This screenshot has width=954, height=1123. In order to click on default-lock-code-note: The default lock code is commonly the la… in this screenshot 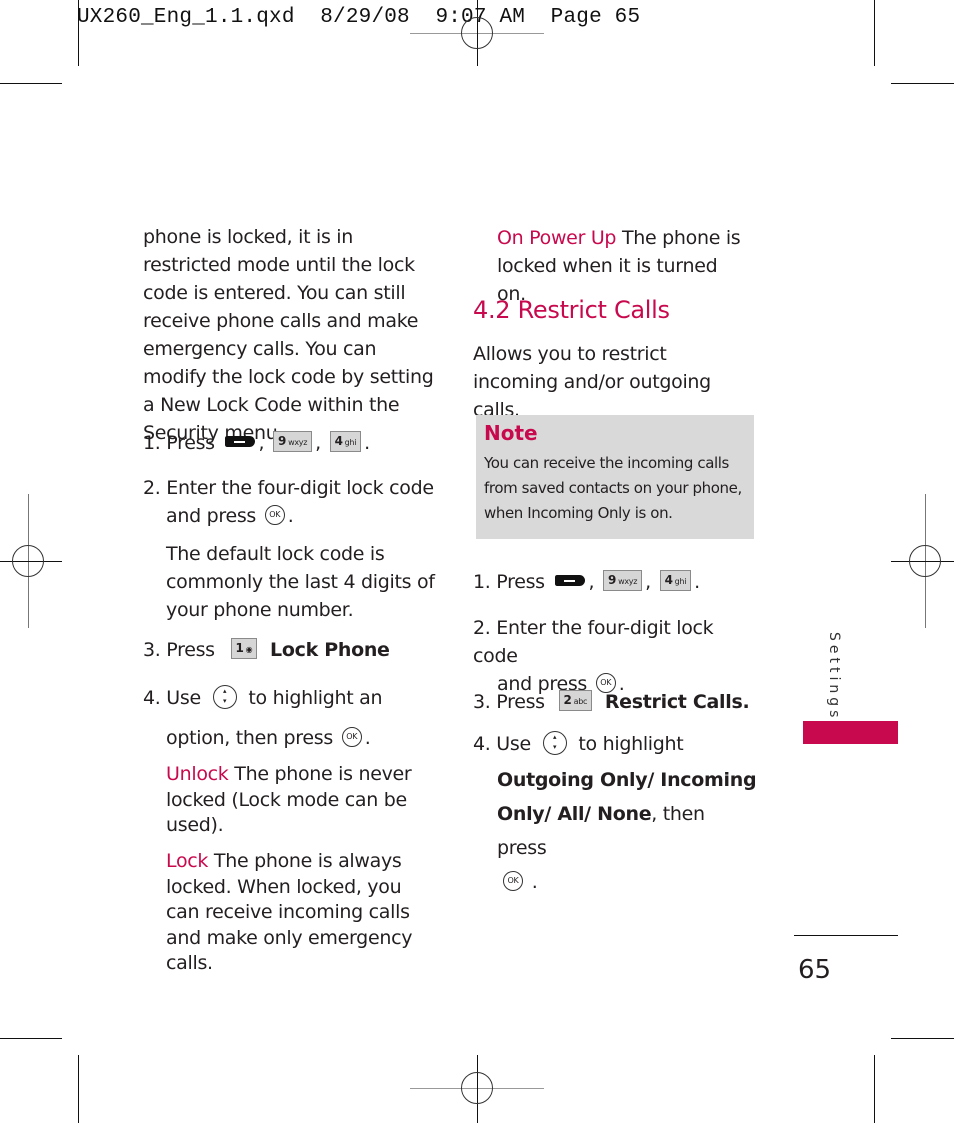, I will do `click(300, 582)`.